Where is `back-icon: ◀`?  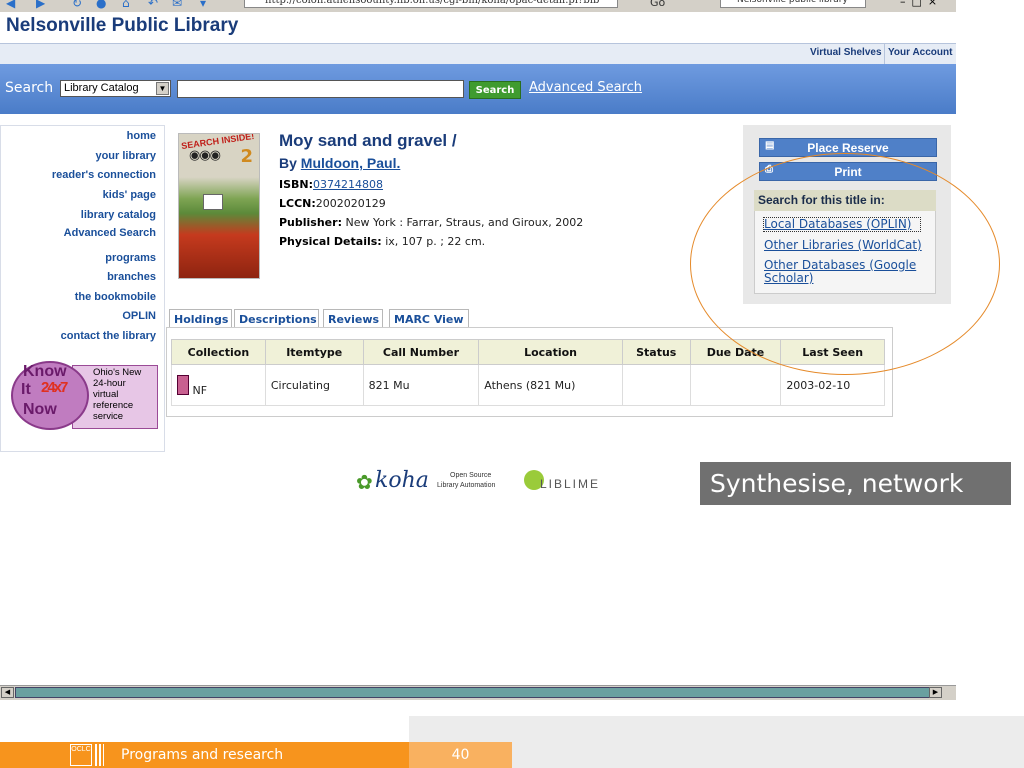
back-icon: ◀ is located at coordinates (10, 5).